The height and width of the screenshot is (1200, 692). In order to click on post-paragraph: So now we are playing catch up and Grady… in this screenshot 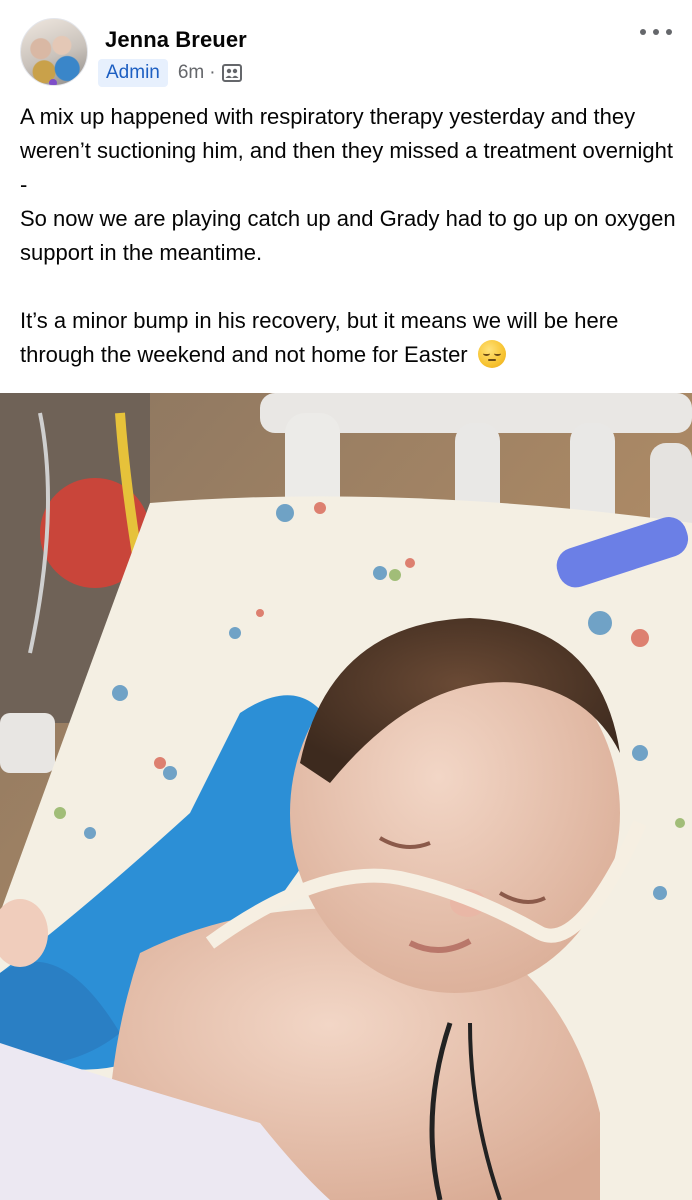, I will do `click(348, 235)`.